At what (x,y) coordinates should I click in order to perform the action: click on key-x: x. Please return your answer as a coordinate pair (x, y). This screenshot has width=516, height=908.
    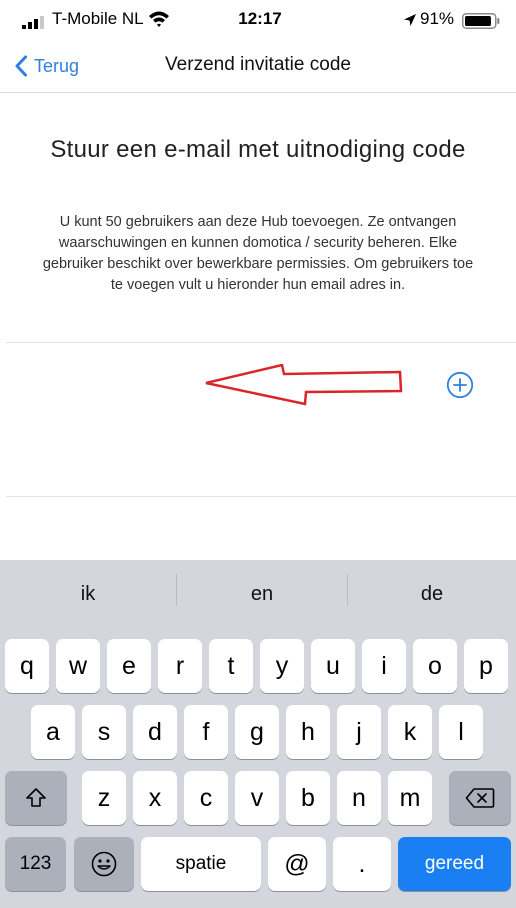
    Looking at the image, I should click on (155, 798).